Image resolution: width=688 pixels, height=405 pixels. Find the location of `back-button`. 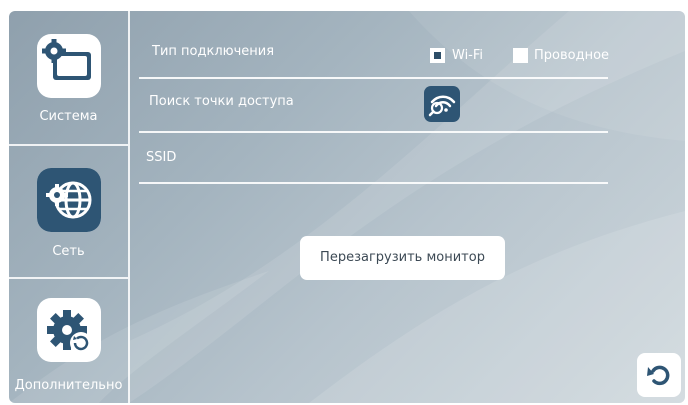

back-button is located at coordinates (659, 375).